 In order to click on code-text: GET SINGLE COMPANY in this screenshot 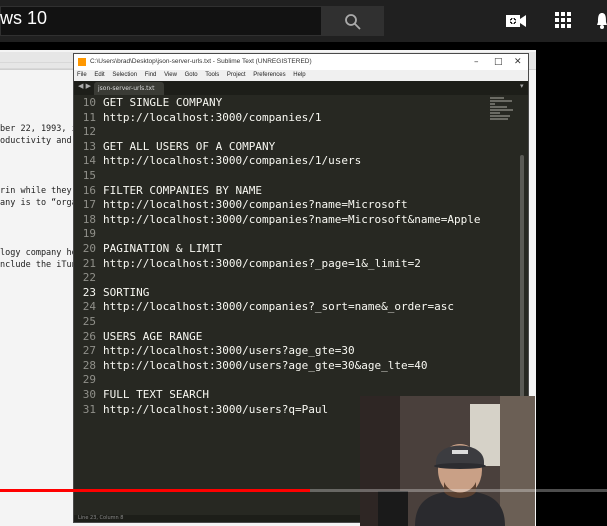, I will do `click(163, 102)`.